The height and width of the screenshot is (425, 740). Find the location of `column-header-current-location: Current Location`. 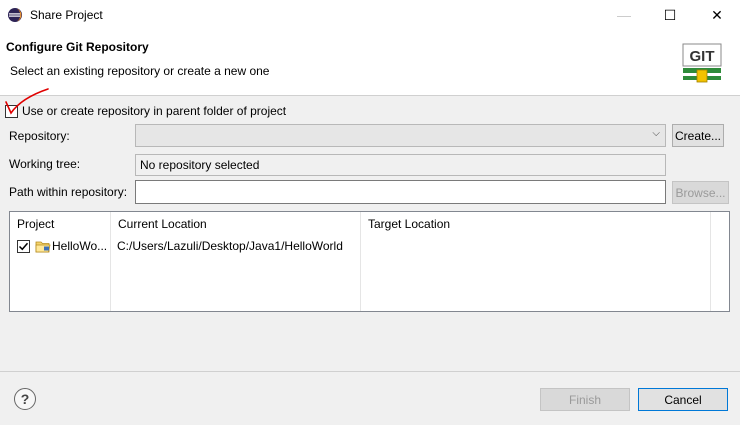

column-header-current-location: Current Location is located at coordinates (236, 224).